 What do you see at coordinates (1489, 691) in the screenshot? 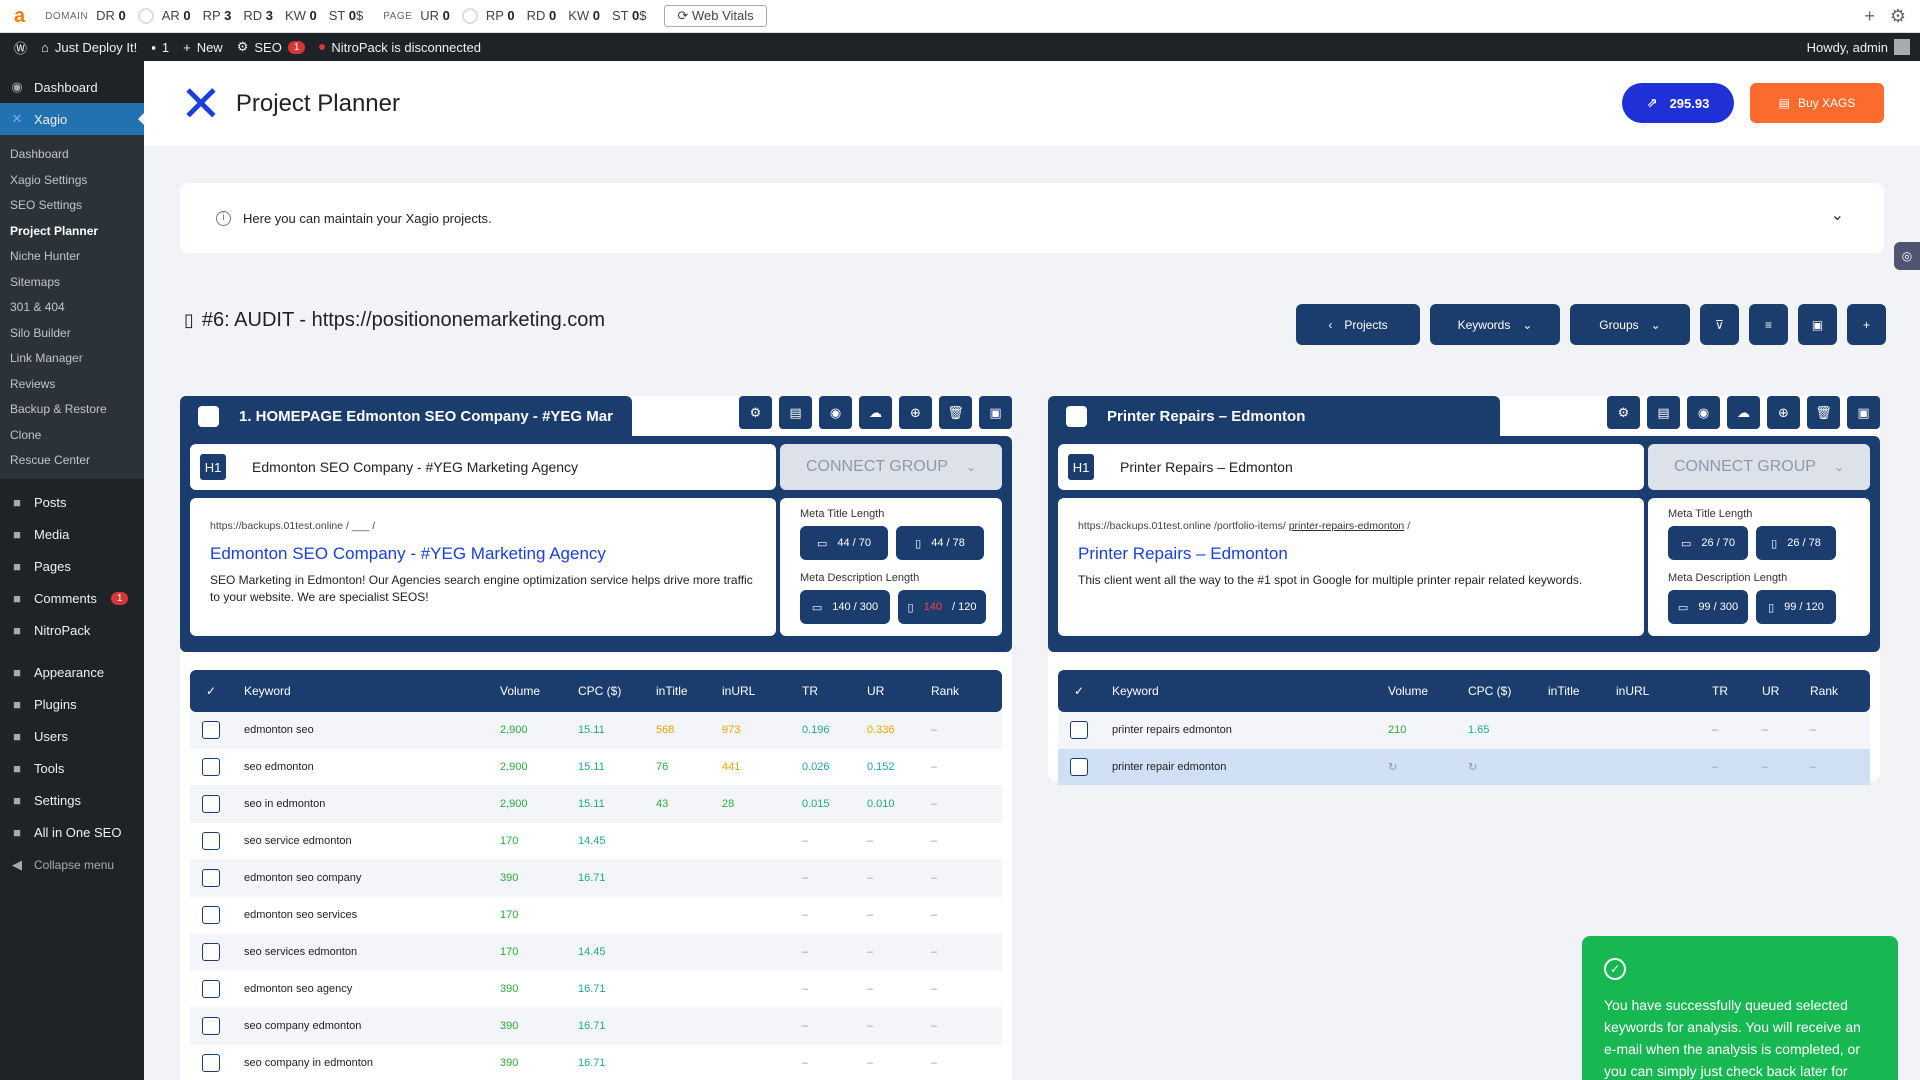
I see `column-header: CPC ($)` at bounding box center [1489, 691].